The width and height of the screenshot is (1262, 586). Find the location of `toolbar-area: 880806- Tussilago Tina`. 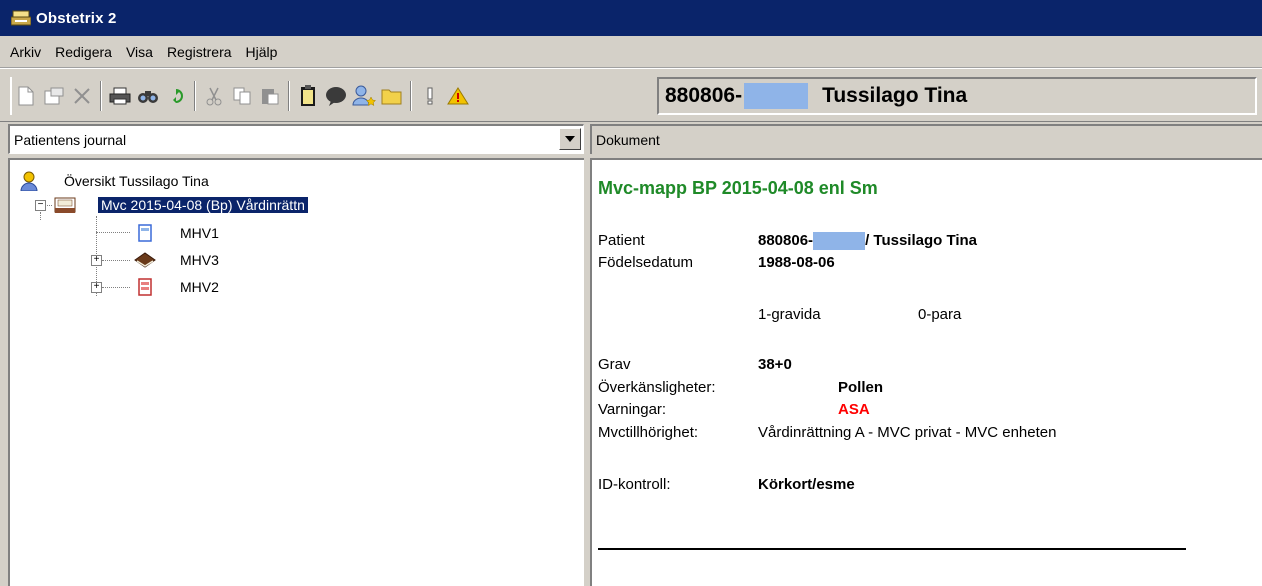

toolbar-area: 880806- Tussilago Tina is located at coordinates (631, 95).